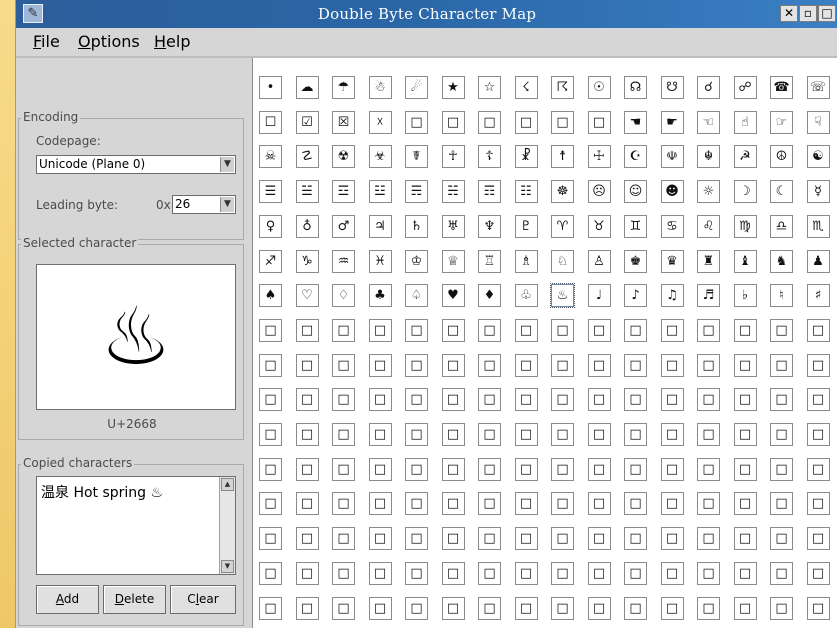 Image resolution: width=837 pixels, height=628 pixels. I want to click on char-cell: ☐, so click(270, 122).